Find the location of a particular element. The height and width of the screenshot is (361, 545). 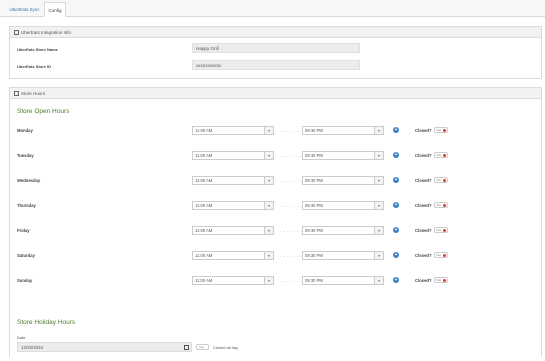

close-time-select-saturday: 09:30 PM ▾ is located at coordinates (343, 255).